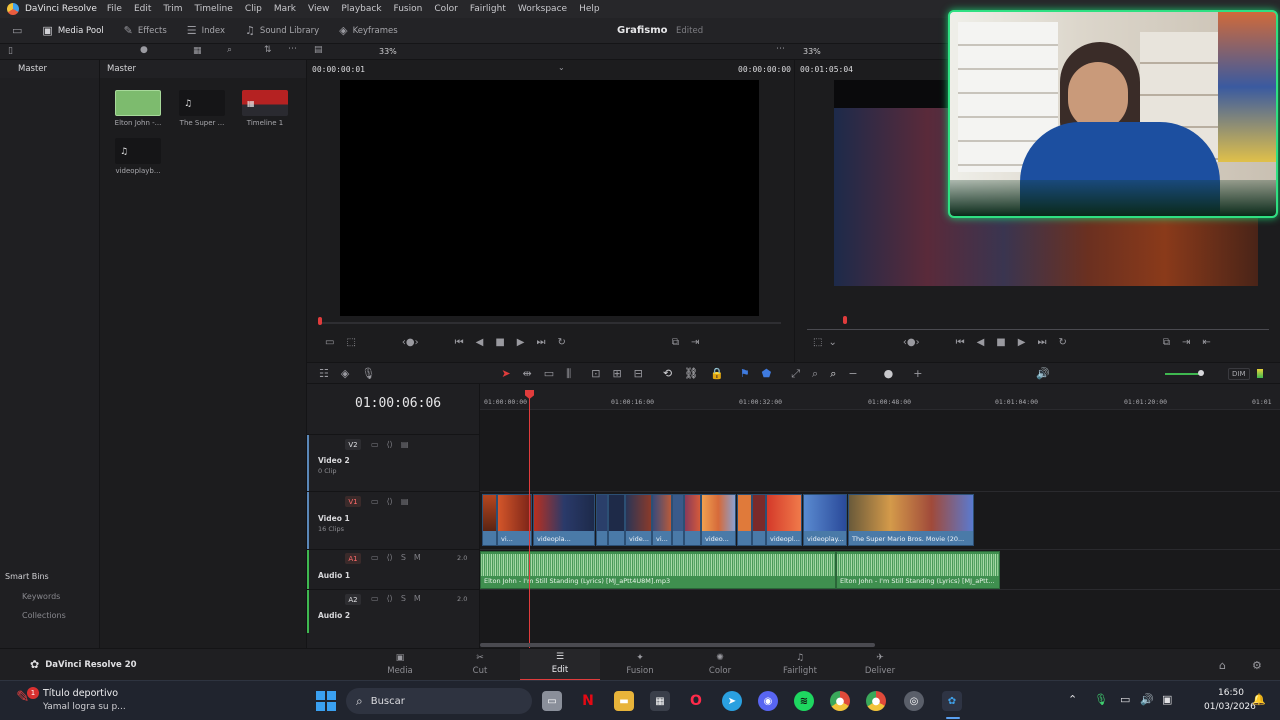 The width and height of the screenshot is (1280, 720). I want to click on timeline-jog-icon: ‹●›, so click(911, 343).